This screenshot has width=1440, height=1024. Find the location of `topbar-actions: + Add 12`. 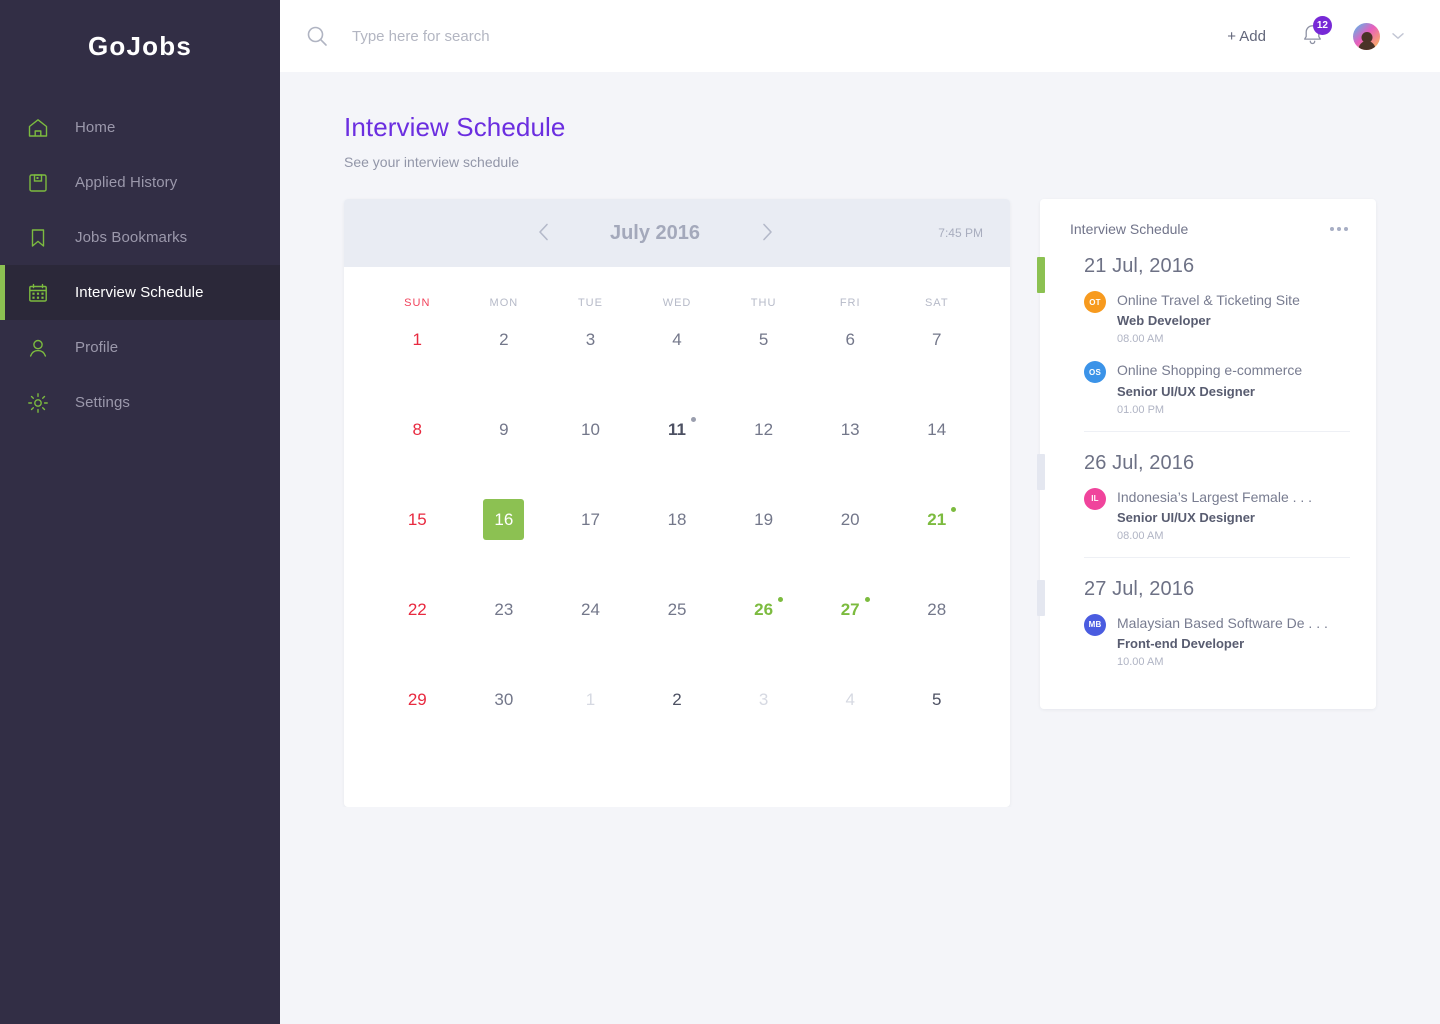

topbar-actions: + Add 12 is located at coordinates (1310, 33).